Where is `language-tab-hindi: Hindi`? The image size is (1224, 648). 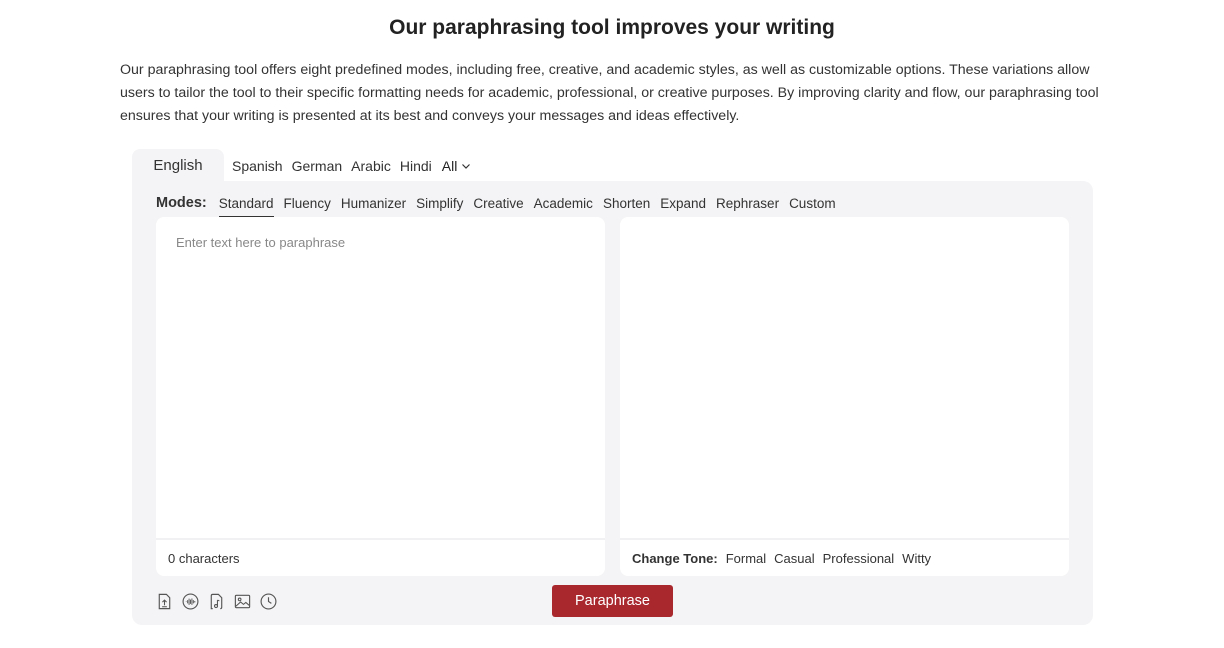 language-tab-hindi: Hindi is located at coordinates (416, 166).